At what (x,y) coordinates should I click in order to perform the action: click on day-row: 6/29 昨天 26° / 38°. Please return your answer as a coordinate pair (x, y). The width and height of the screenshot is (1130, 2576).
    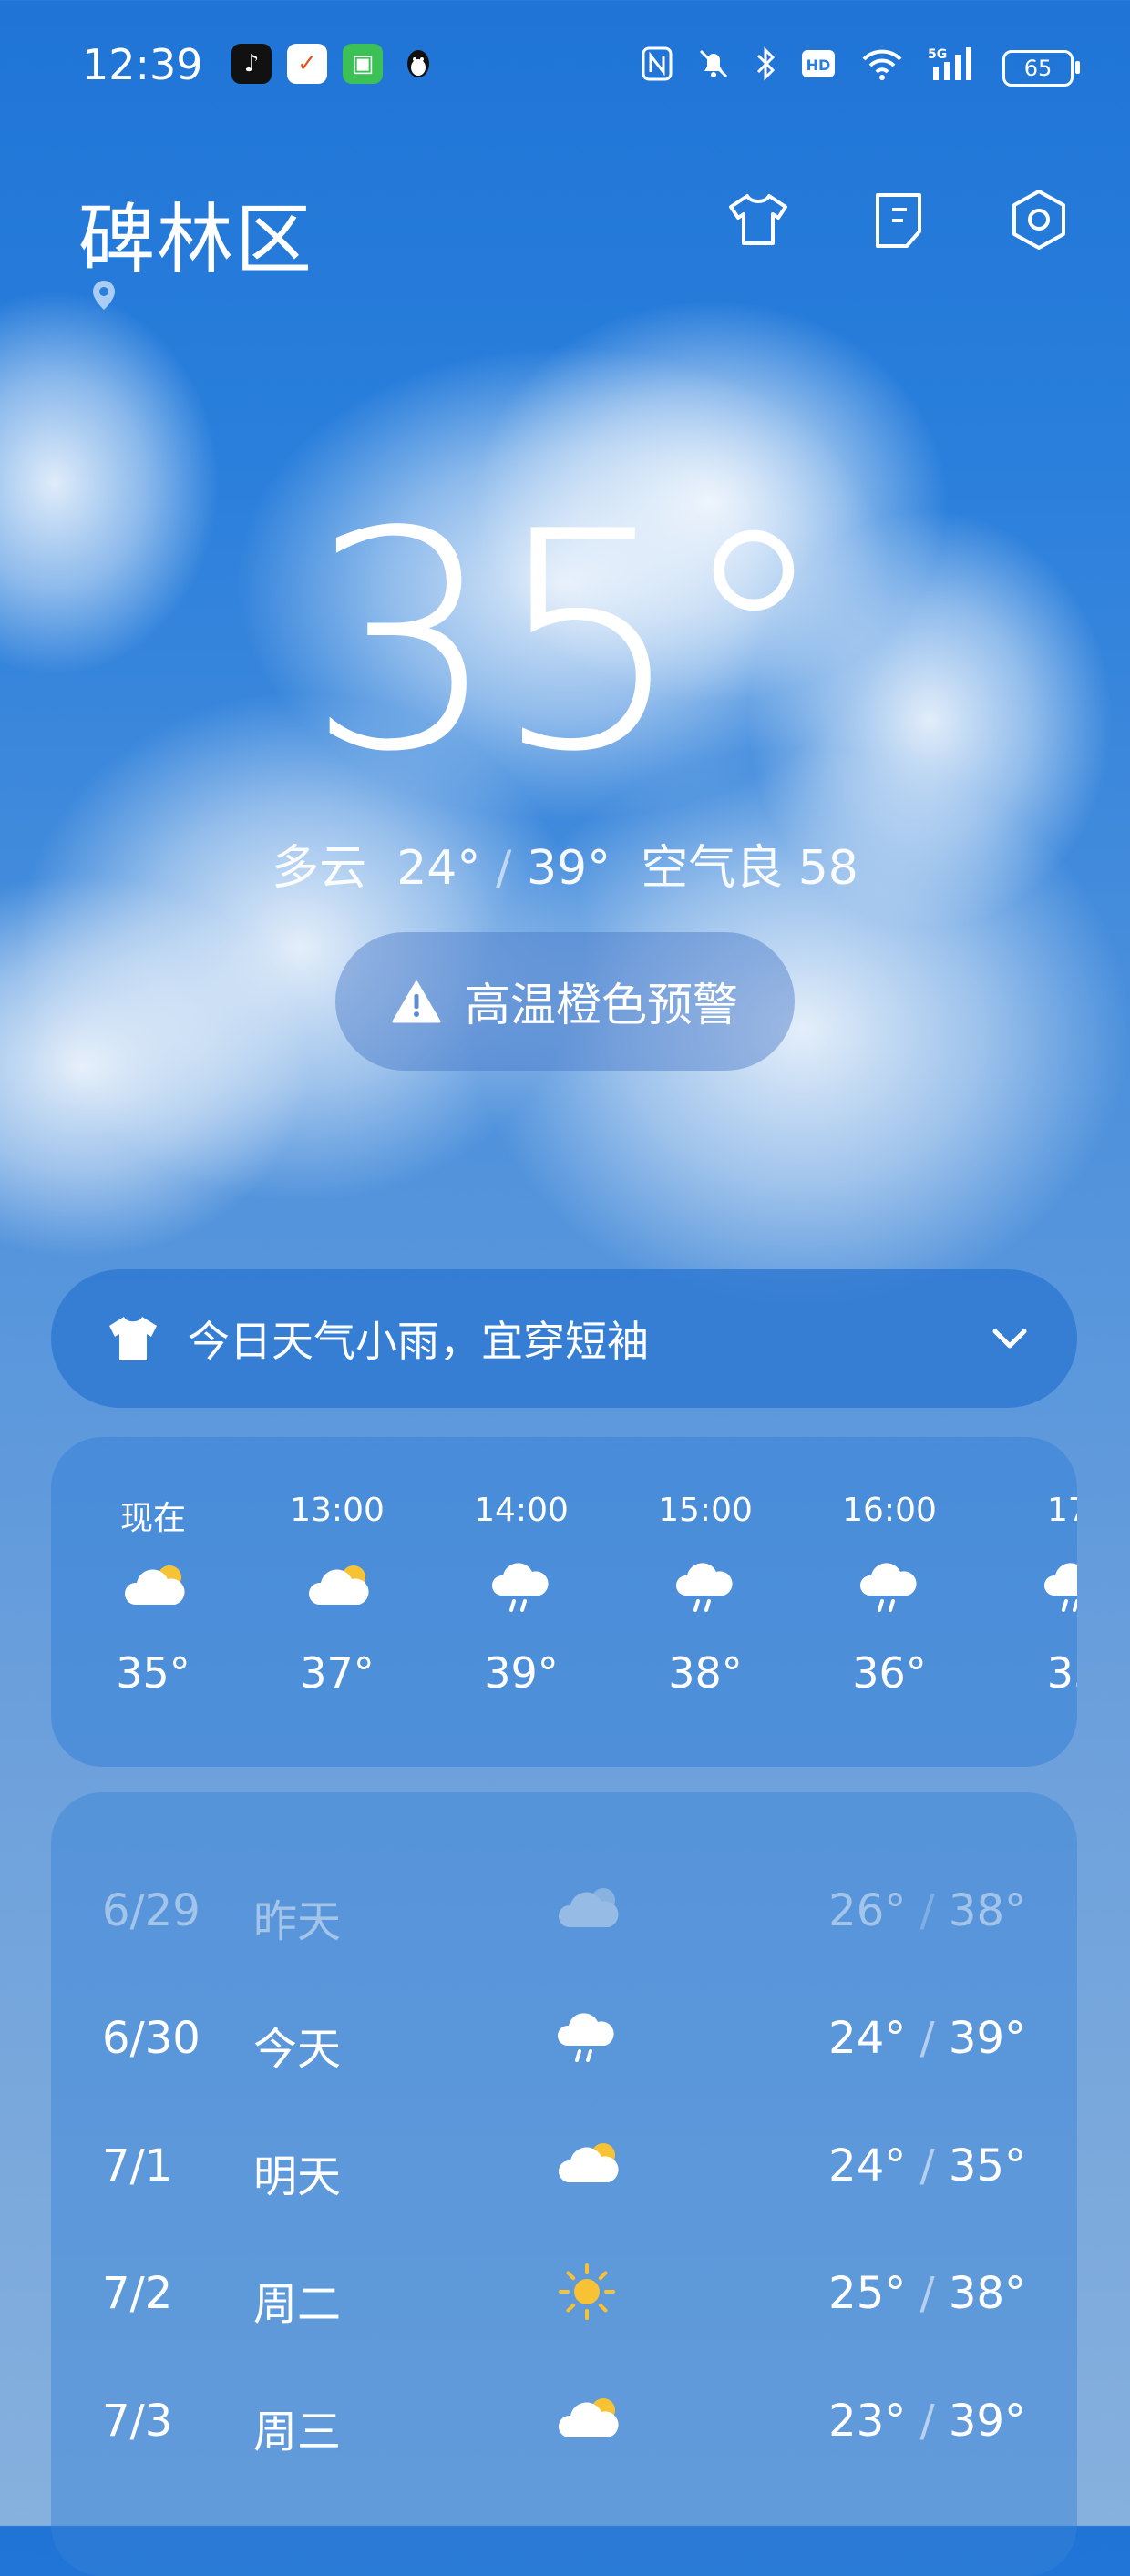
    Looking at the image, I should click on (564, 1909).